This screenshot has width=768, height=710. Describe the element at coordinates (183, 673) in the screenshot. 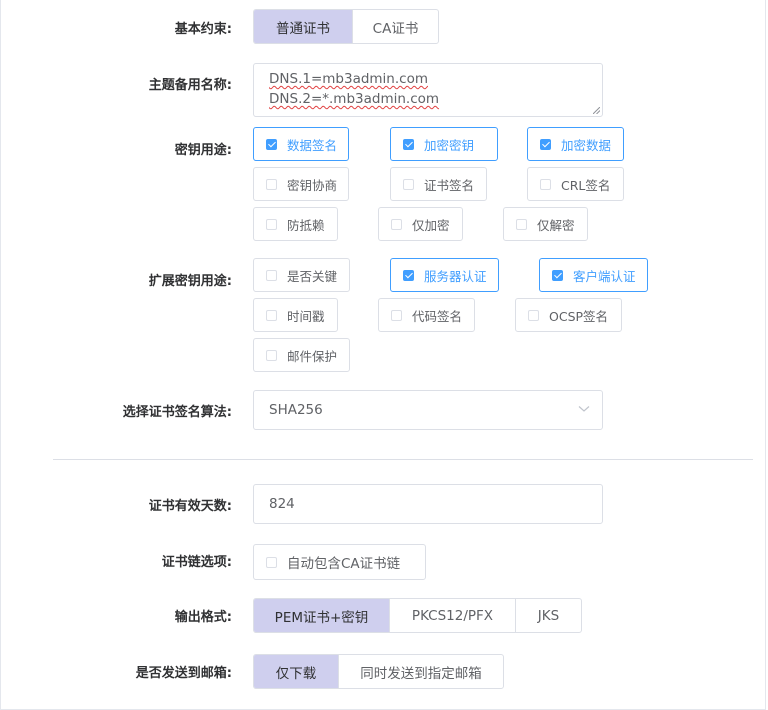

I see `send-email-label: 是否发送到邮箱:` at that location.